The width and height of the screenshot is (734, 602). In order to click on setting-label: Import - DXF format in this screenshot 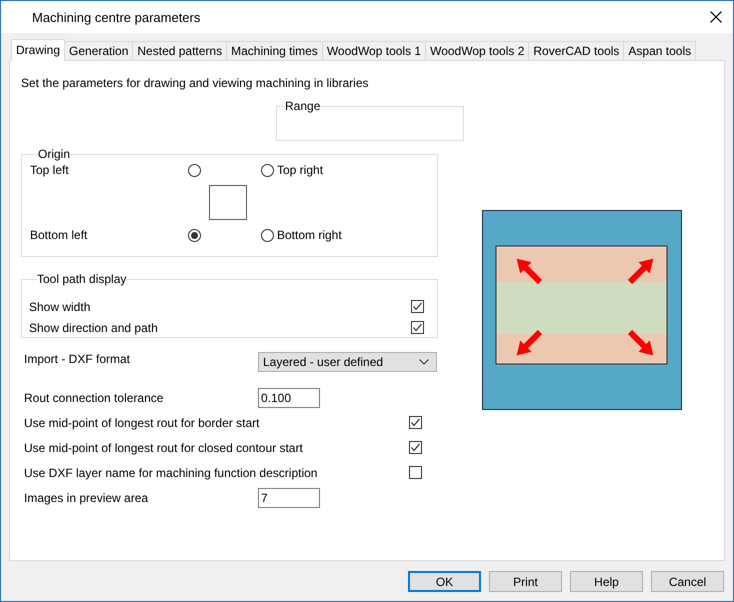, I will do `click(78, 359)`.